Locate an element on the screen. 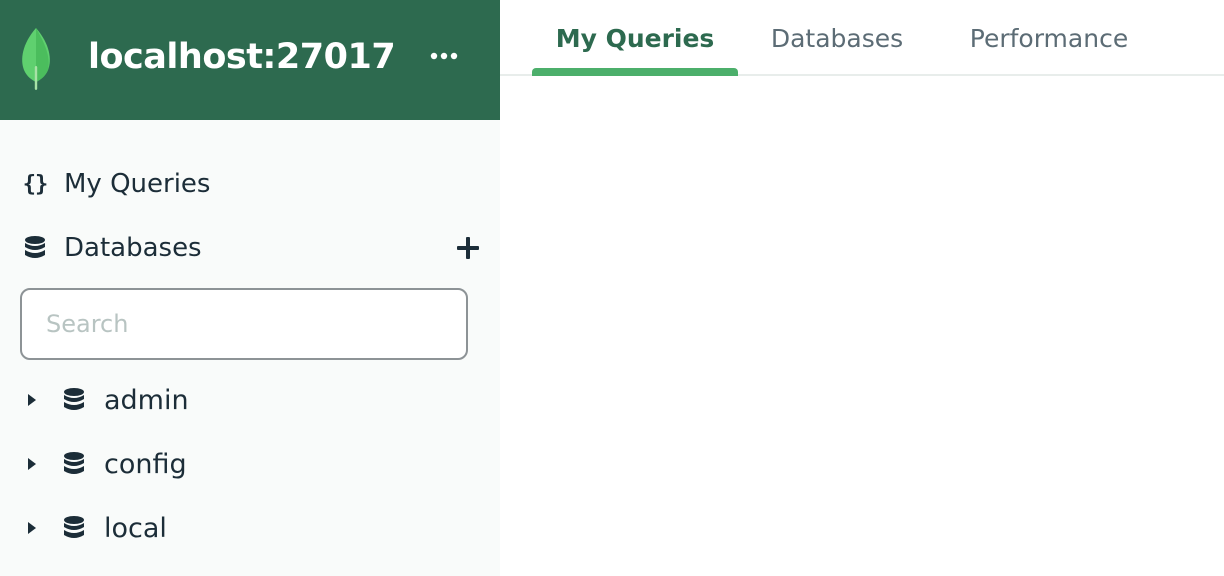 Image resolution: width=1224 pixels, height=576 pixels. tab-bar: My Queries Databases Performance is located at coordinates (862, 38).